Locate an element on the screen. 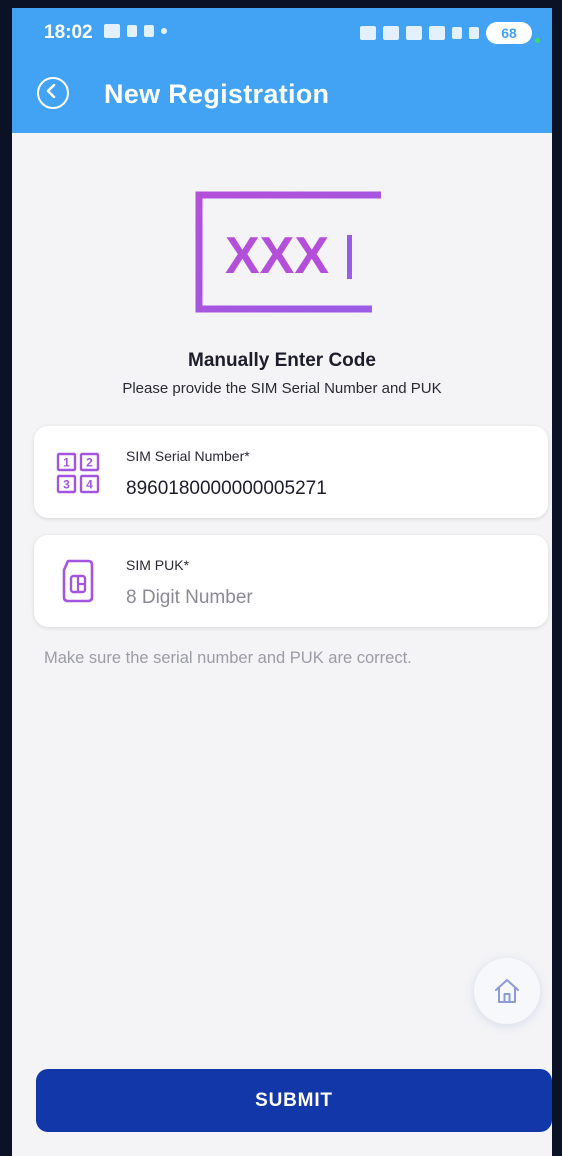 The height and width of the screenshot is (1156, 562). submit-button: SUBMIT is located at coordinates (294, 1100).